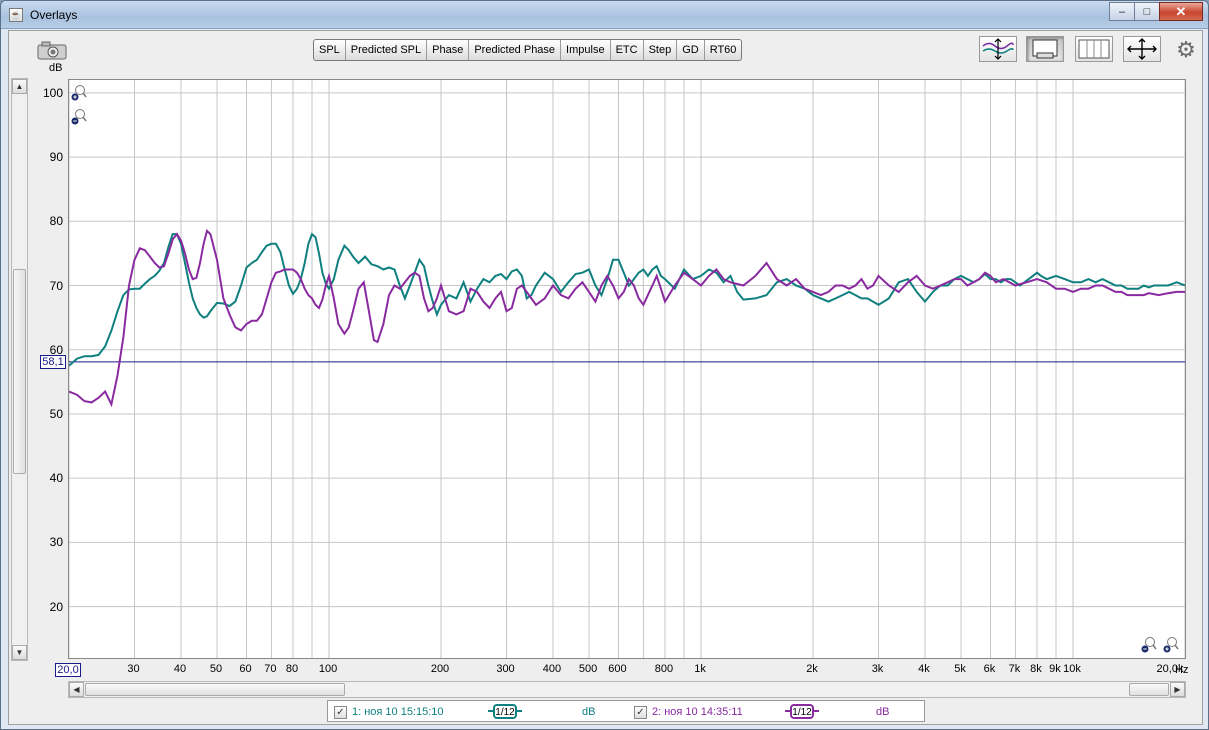  I want to click on window-title: Overlays, so click(54, 15).